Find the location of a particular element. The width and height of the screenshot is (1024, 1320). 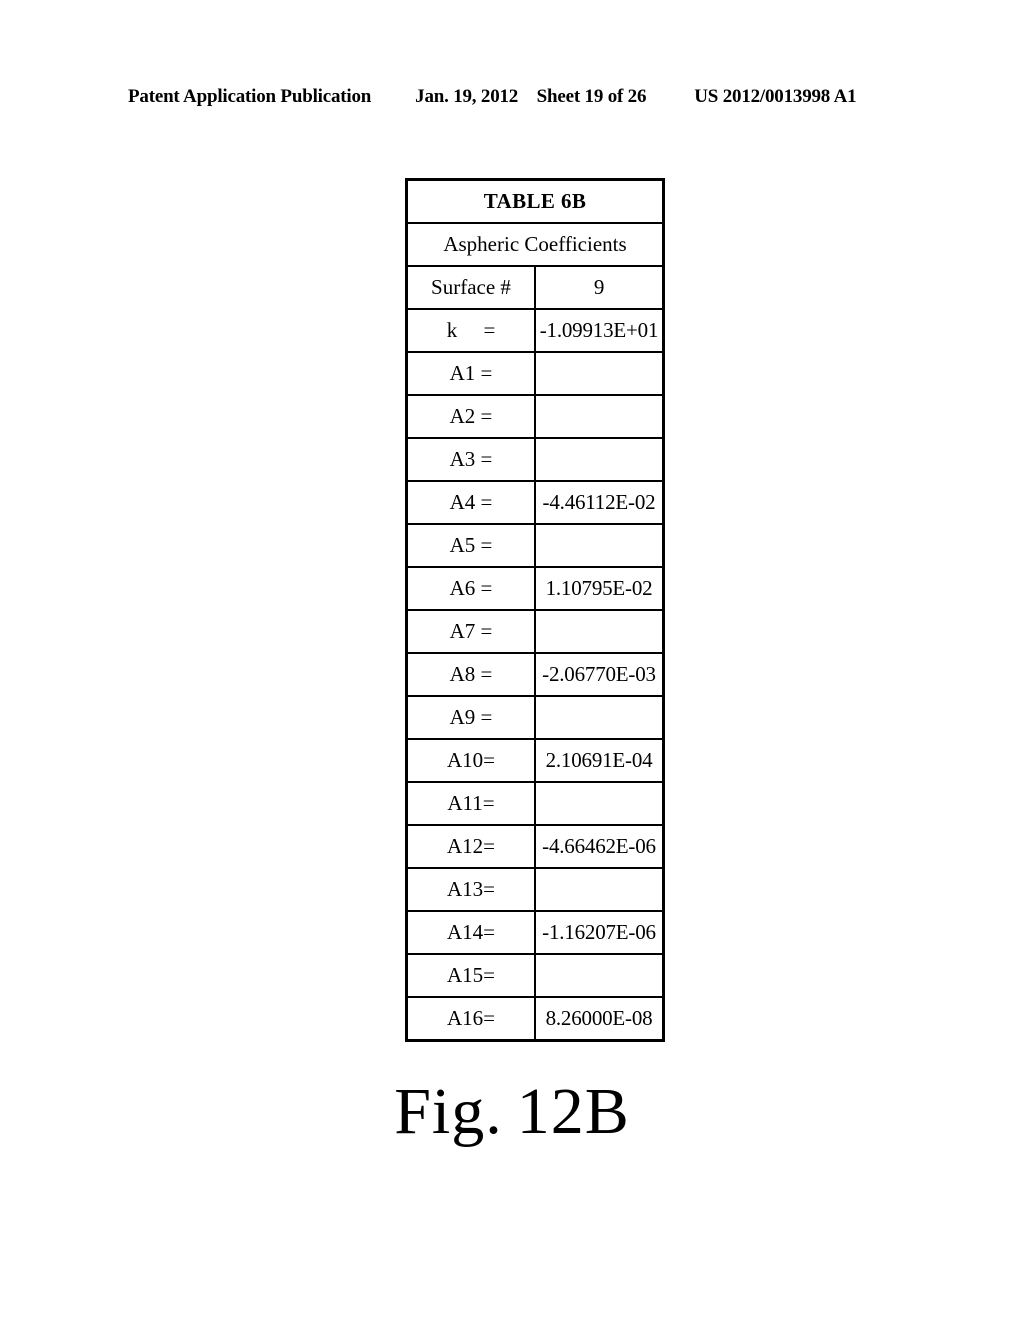

figure-prefix: Fig. is located at coordinates (448, 1111).